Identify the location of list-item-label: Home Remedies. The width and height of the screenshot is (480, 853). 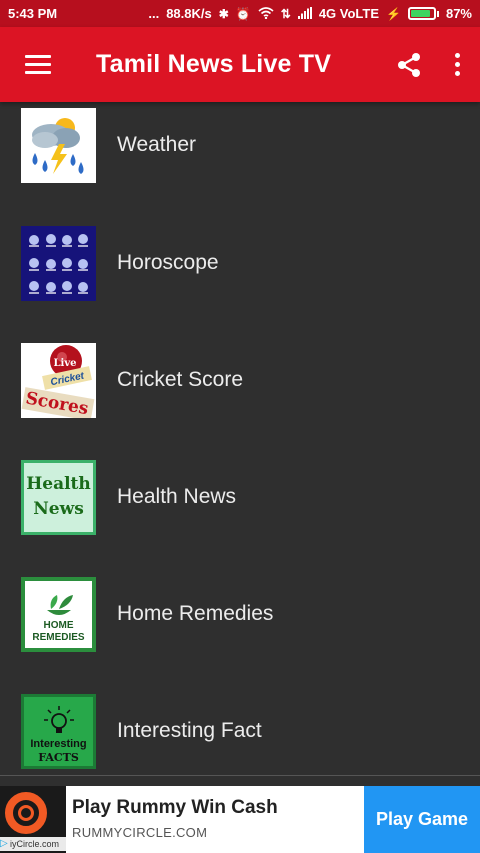
(195, 613).